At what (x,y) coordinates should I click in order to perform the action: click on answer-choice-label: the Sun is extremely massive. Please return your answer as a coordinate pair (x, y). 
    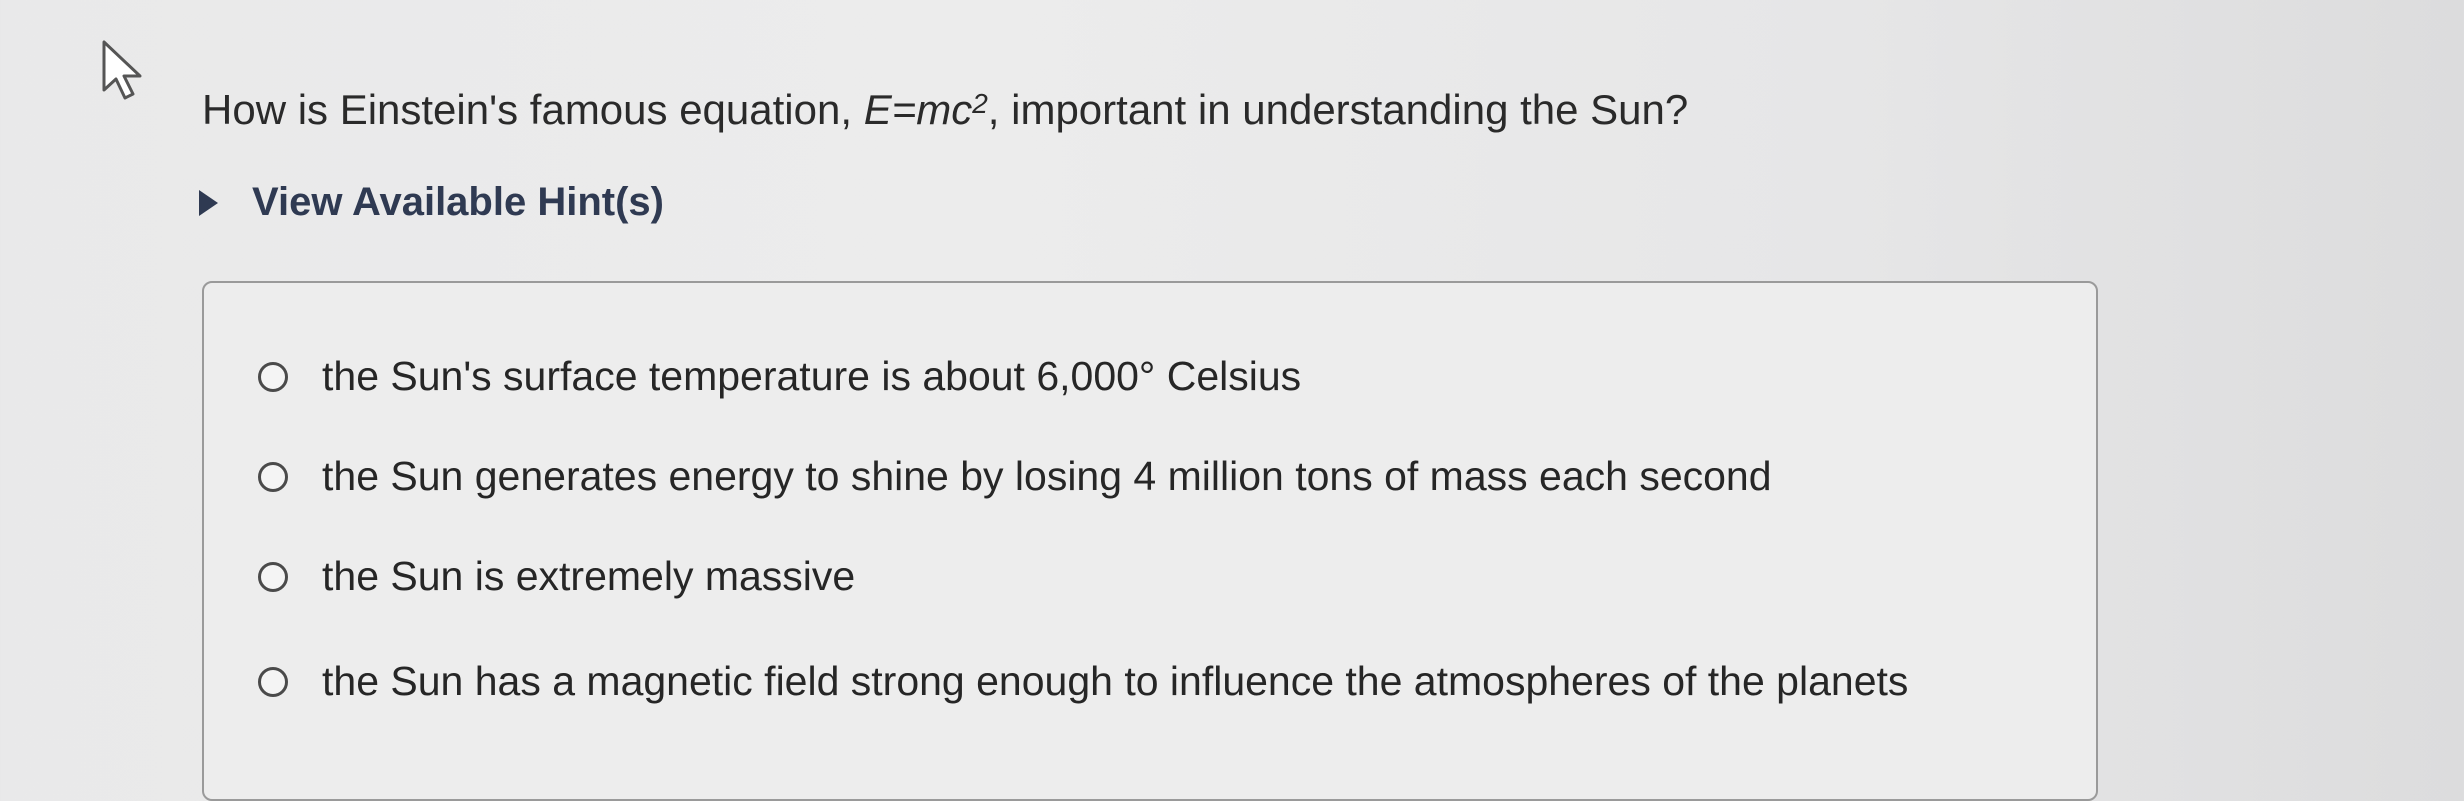
    Looking at the image, I should click on (589, 576).